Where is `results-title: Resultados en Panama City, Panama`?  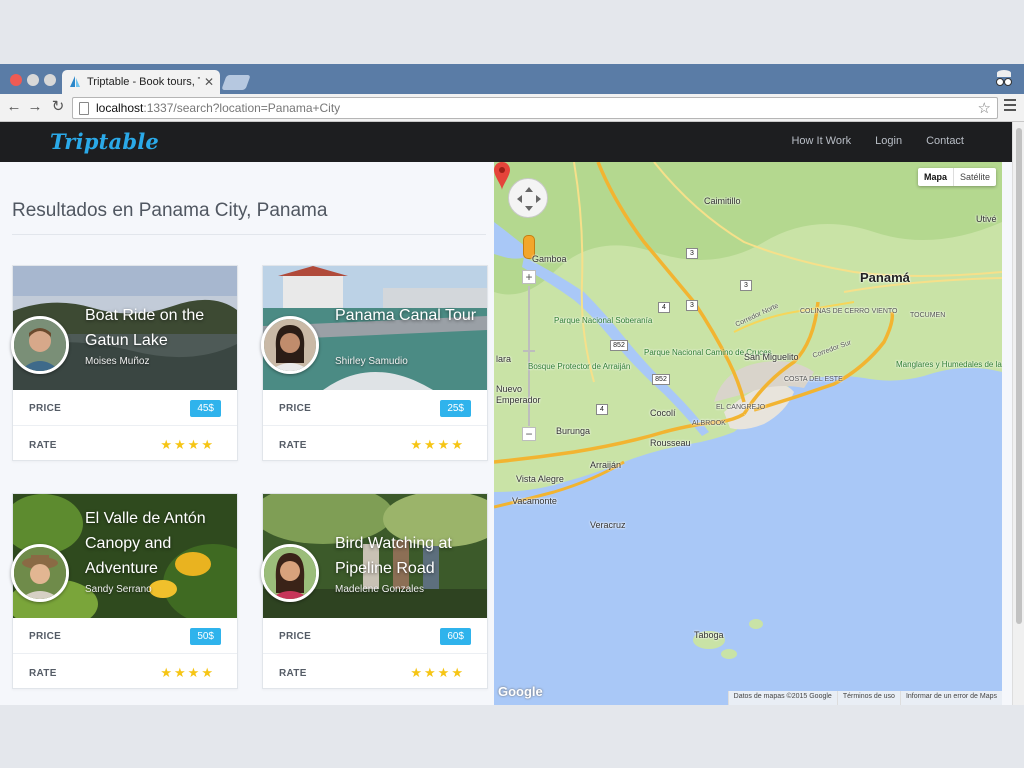
results-title: Resultados en Panama City, Panama is located at coordinates (170, 210).